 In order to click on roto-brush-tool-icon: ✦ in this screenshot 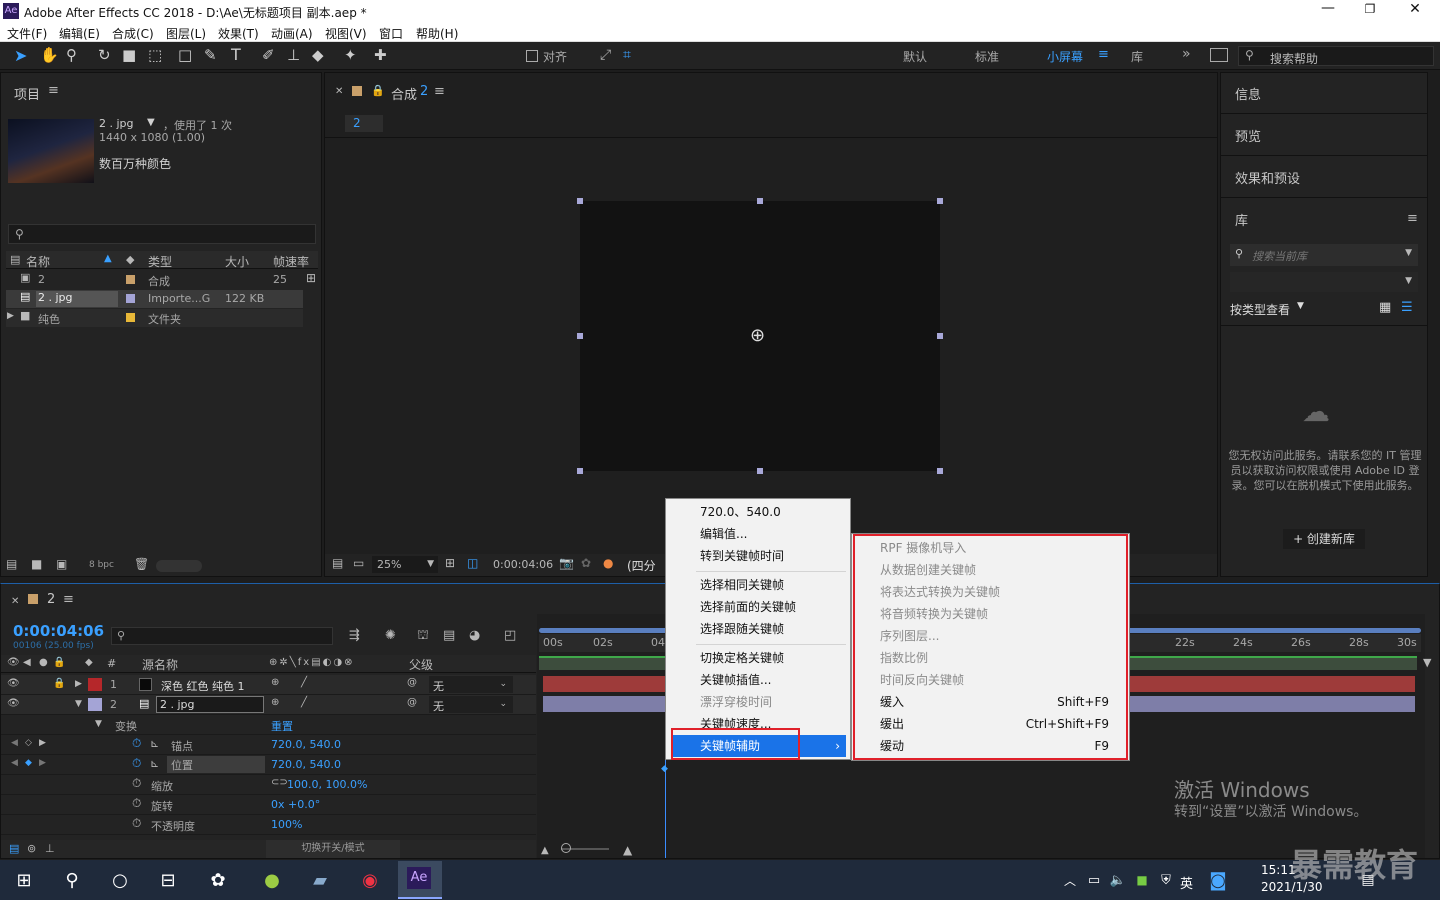, I will do `click(350, 55)`.